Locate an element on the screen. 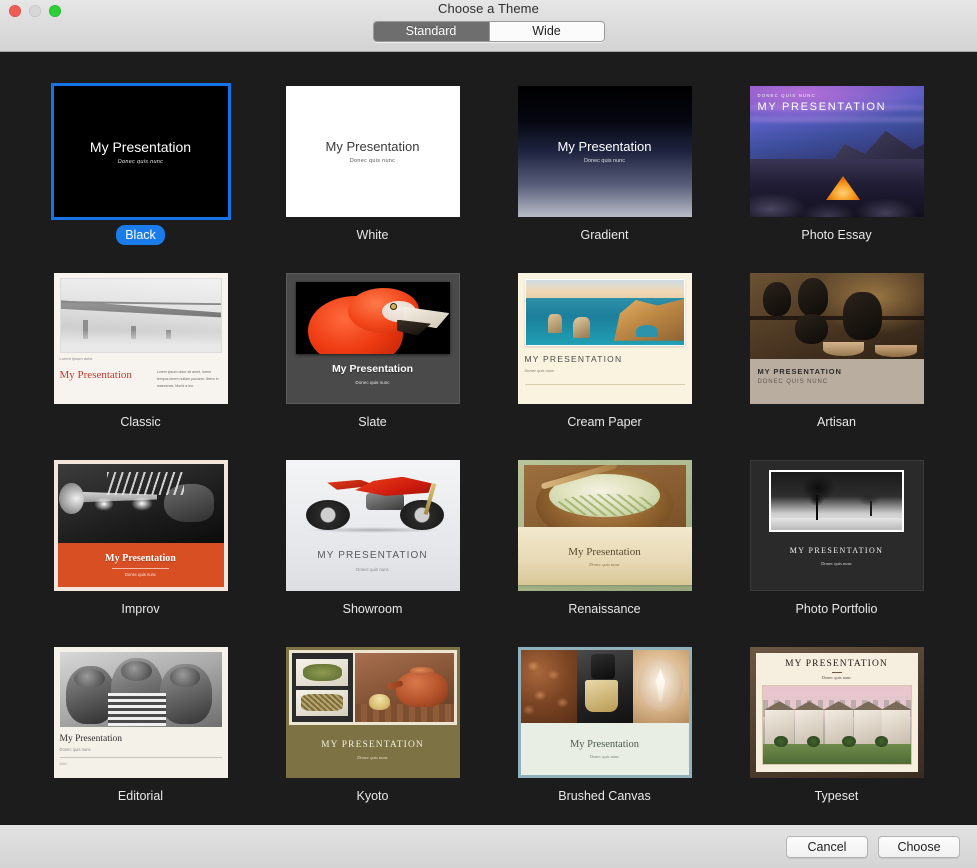 This screenshot has height=868, width=977. theme-thumbnail-typeset: MY PRESENTATION Donec quis nunc is located at coordinates (836, 712).